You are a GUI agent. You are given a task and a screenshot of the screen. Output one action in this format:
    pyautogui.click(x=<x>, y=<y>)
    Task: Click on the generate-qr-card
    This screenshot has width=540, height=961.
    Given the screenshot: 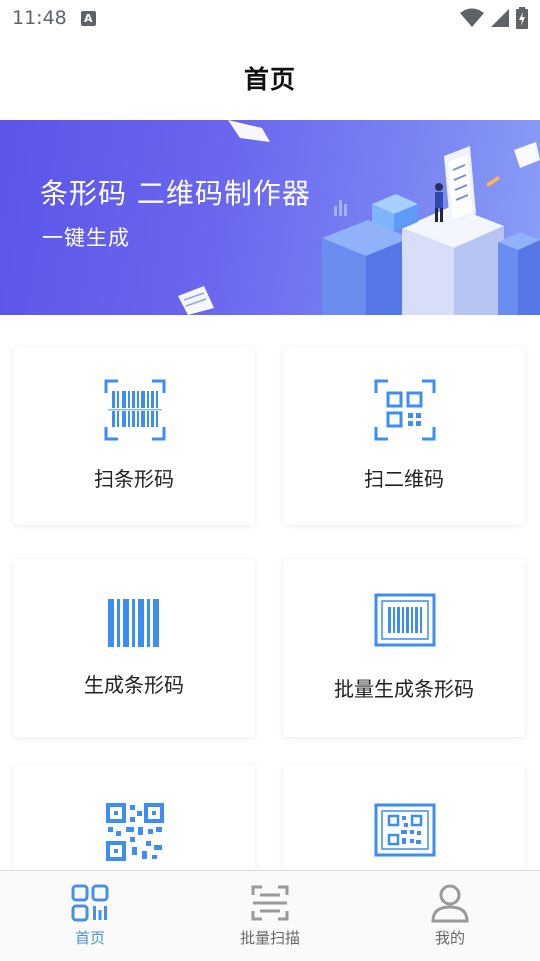 What is the action you would take?
    pyautogui.click(x=134, y=817)
    